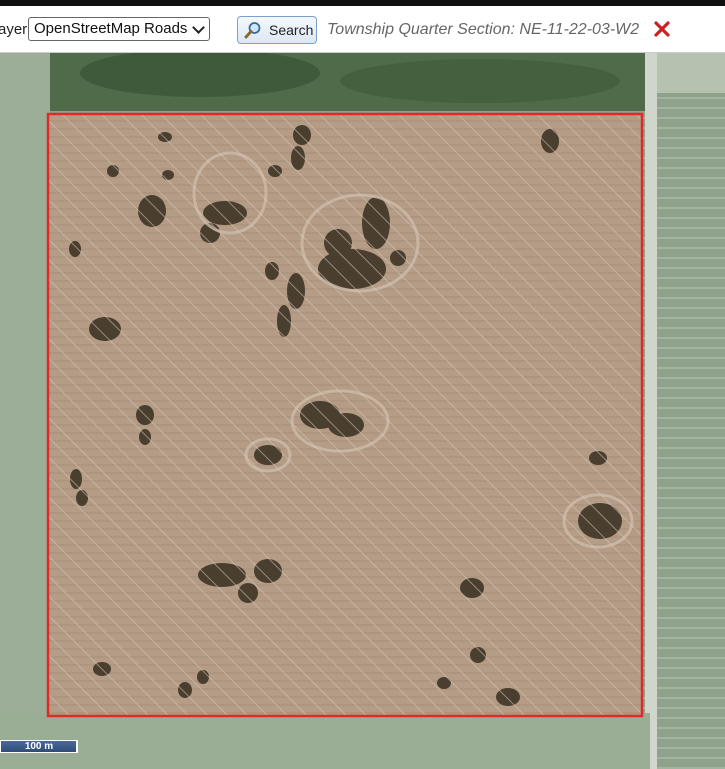 This screenshot has height=769, width=725. What do you see at coordinates (77, 746) in the screenshot?
I see `scale-tick` at bounding box center [77, 746].